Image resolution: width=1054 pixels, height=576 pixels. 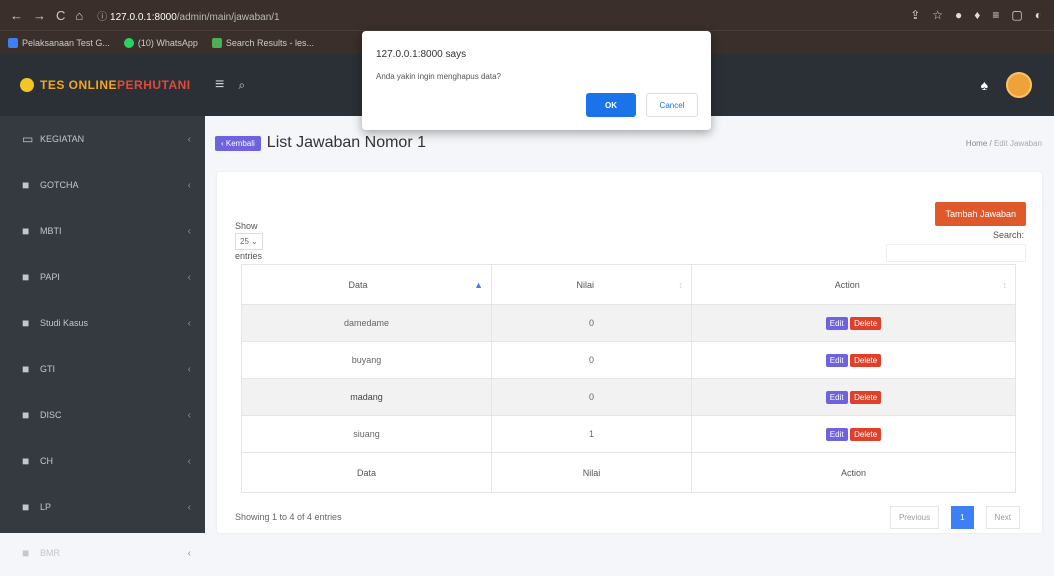 I want to click on table-row: siuang 1 Edit Delete, so click(x=628, y=434).